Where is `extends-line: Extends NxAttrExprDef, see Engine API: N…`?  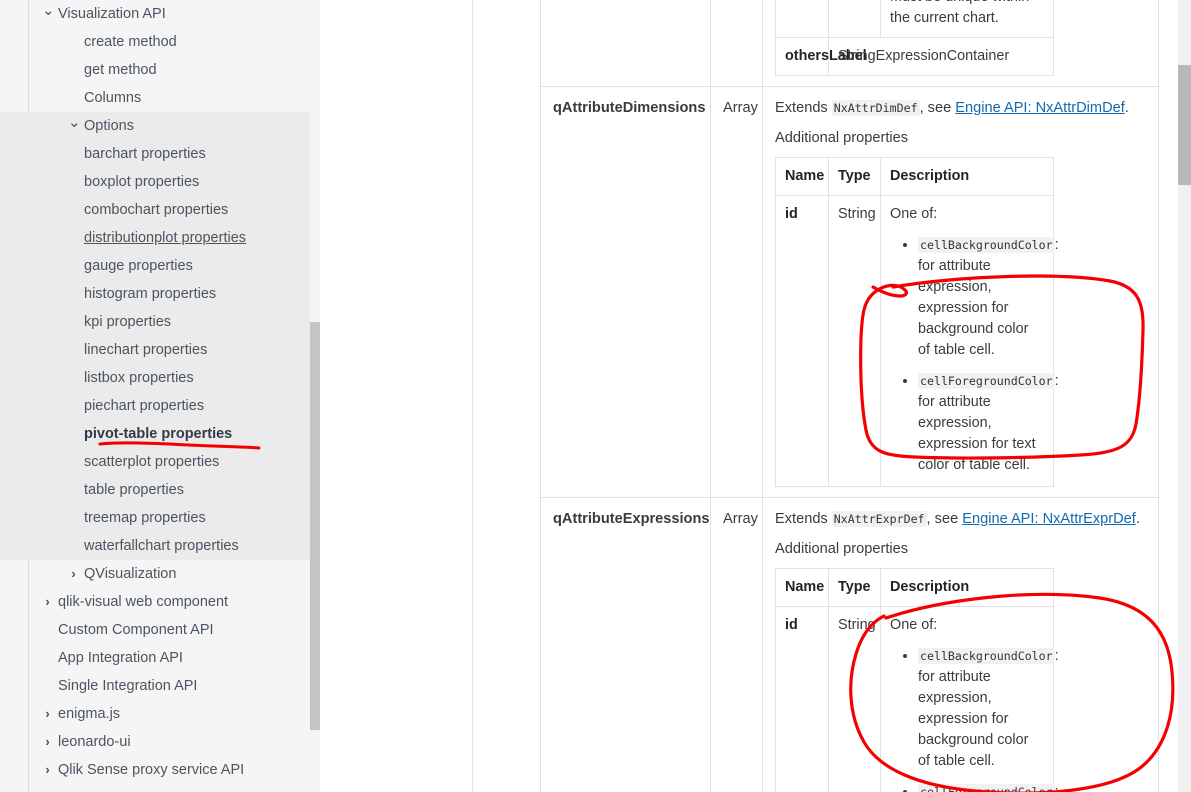
extends-line: Extends NxAttrExprDef, see Engine API: N… is located at coordinates (960, 519).